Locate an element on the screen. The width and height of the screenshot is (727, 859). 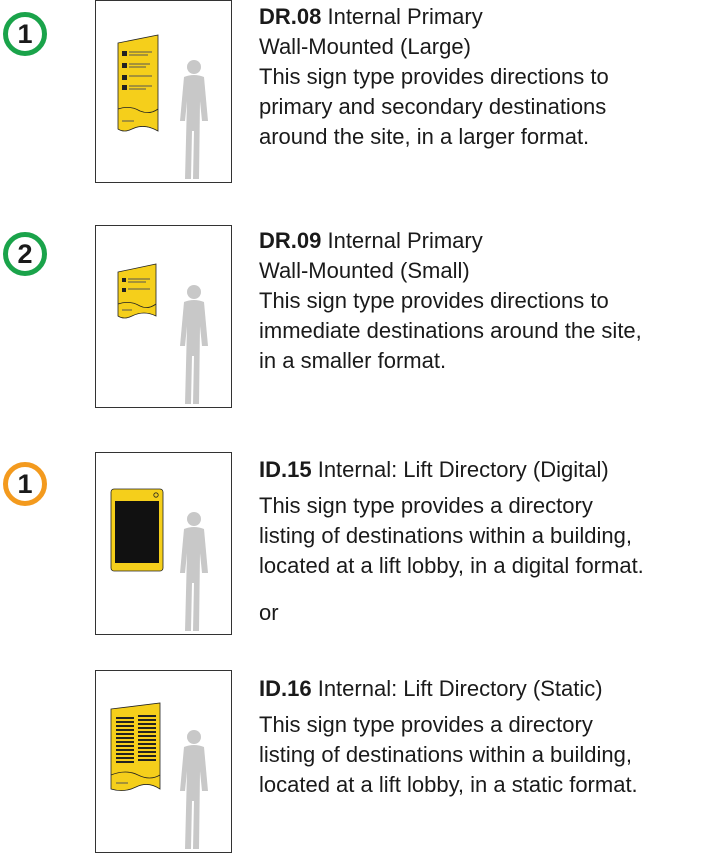
title-line-1: Internal: Lift Directory (Static) is located at coordinates (457, 688).